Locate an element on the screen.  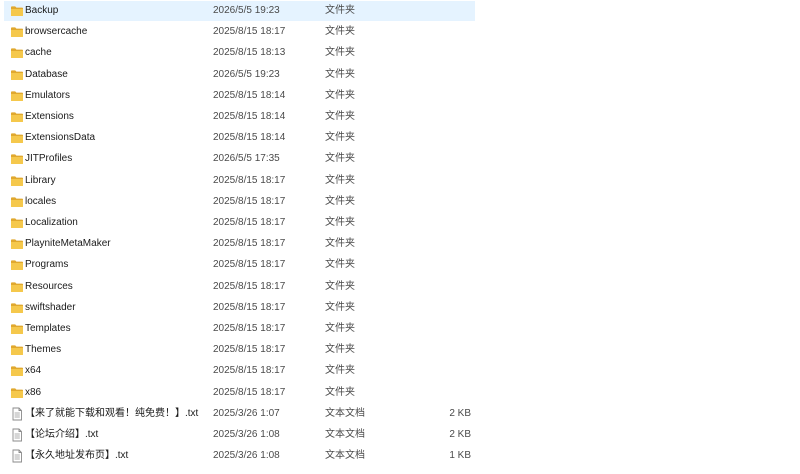
file-name: Database is located at coordinates (46, 74).